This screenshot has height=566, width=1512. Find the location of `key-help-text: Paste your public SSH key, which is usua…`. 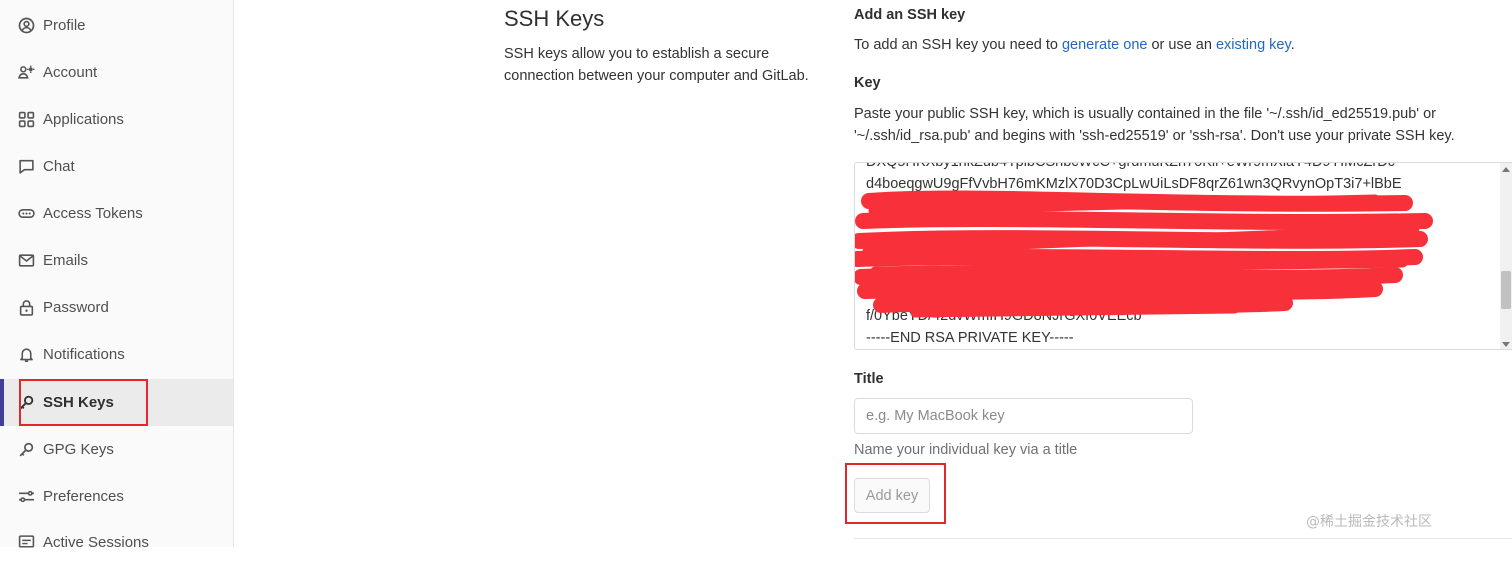

key-help-text: Paste your public SSH key, which is usua… is located at coordinates (1154, 125).